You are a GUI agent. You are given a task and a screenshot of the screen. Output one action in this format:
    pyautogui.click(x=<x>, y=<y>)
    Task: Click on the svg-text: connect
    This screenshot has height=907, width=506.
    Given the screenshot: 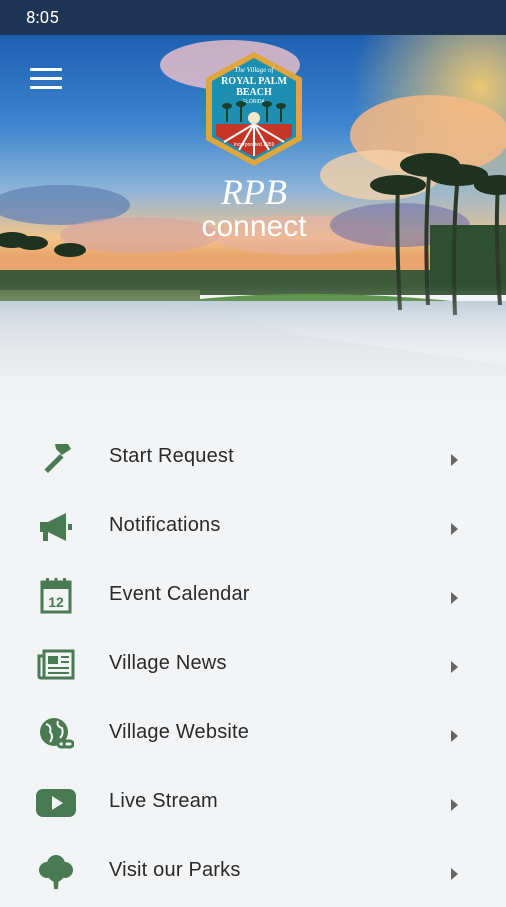 What is the action you would take?
    pyautogui.click(x=254, y=226)
    